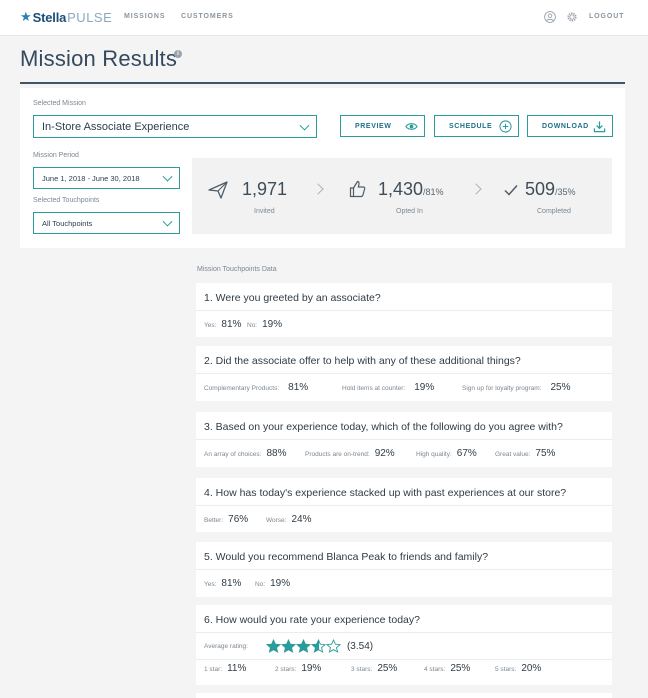  I want to click on invited-label: Invited, so click(264, 211).